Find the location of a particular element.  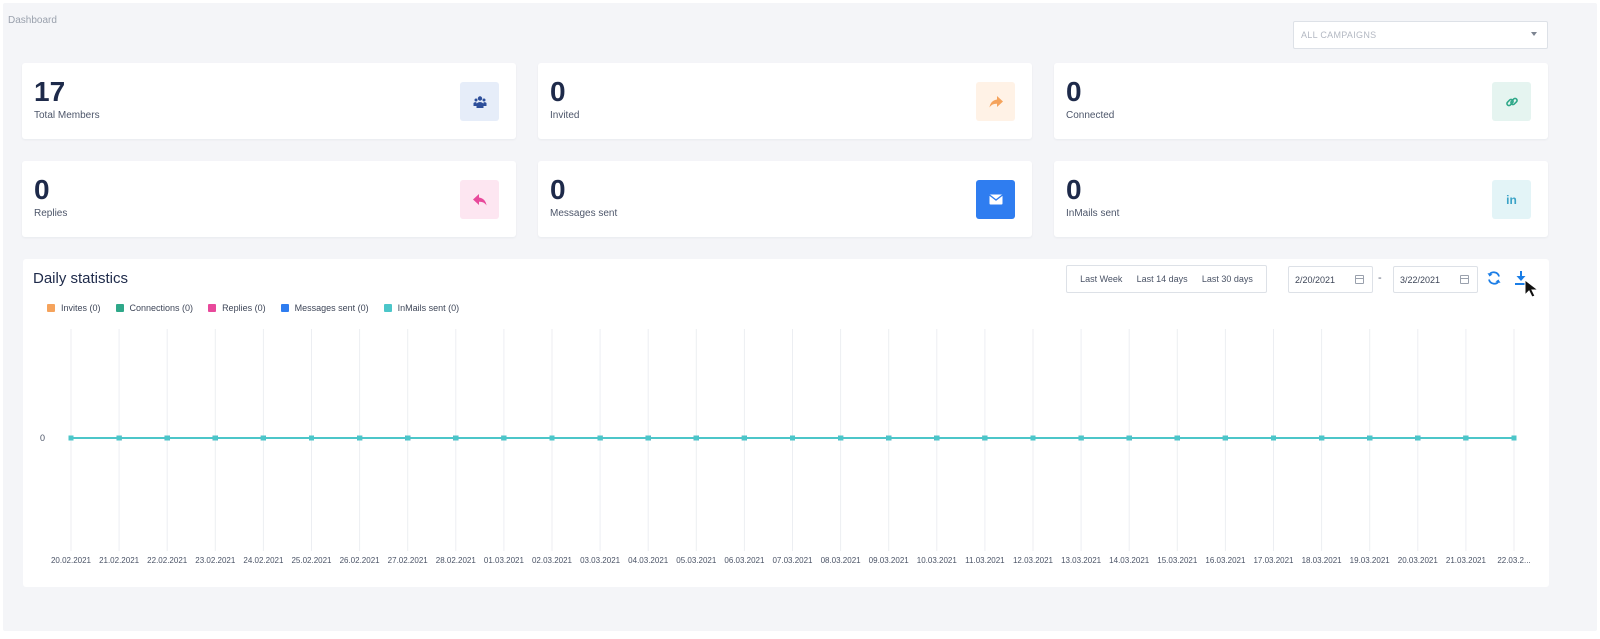

stat-card-connected: 0 Connected is located at coordinates (1301, 101).